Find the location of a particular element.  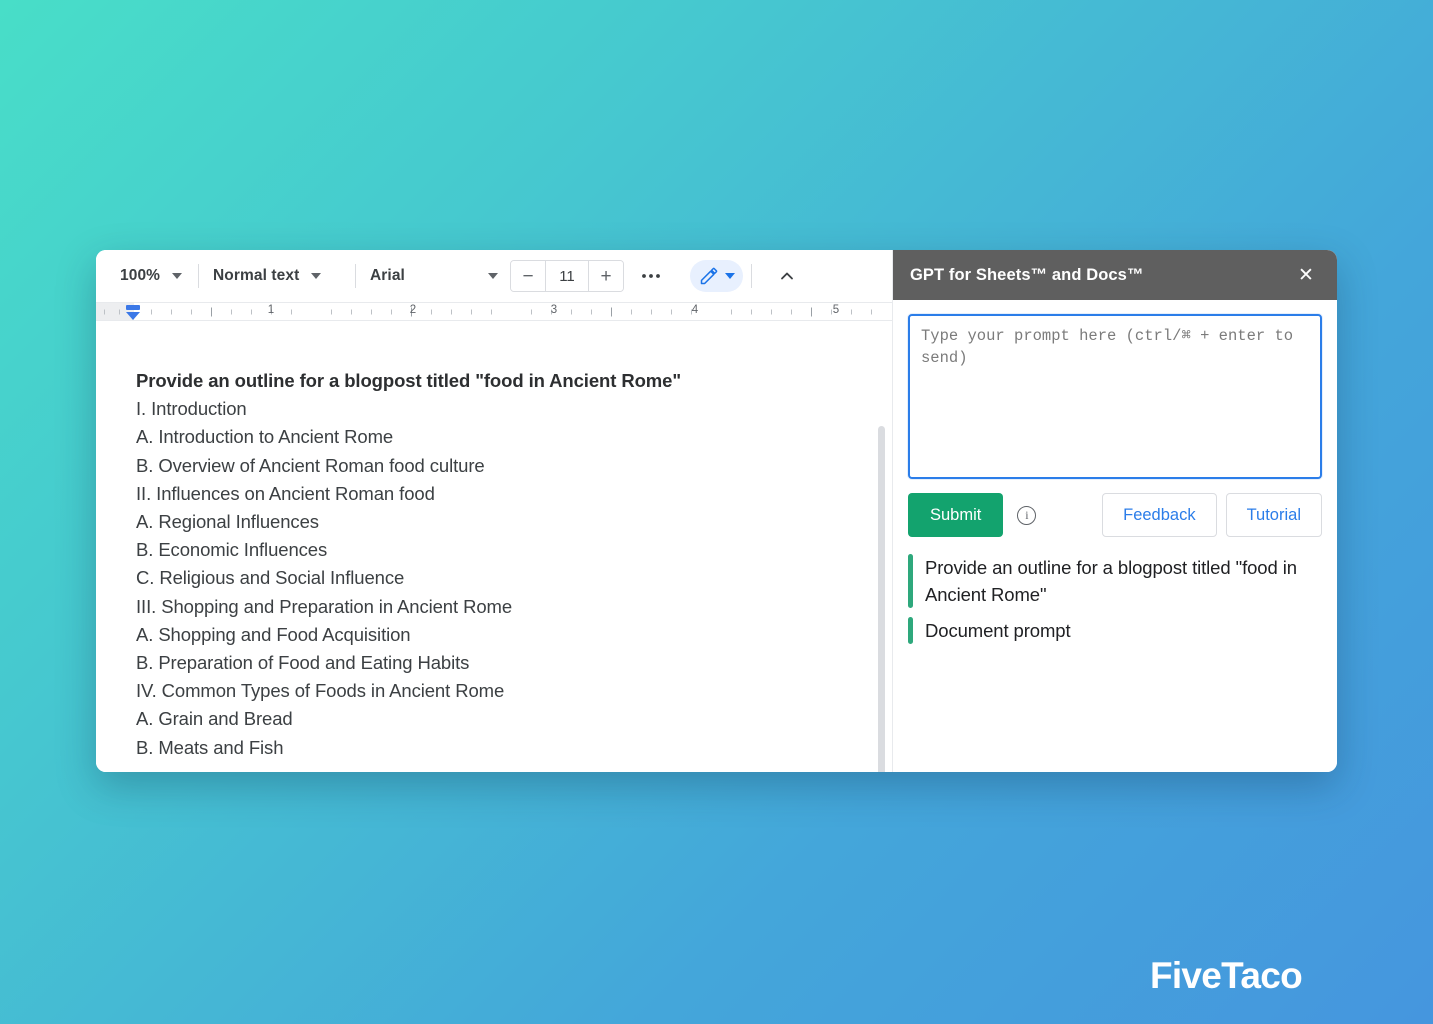

document-line: A. Shopping and Food Acquisition is located at coordinates (273, 634).